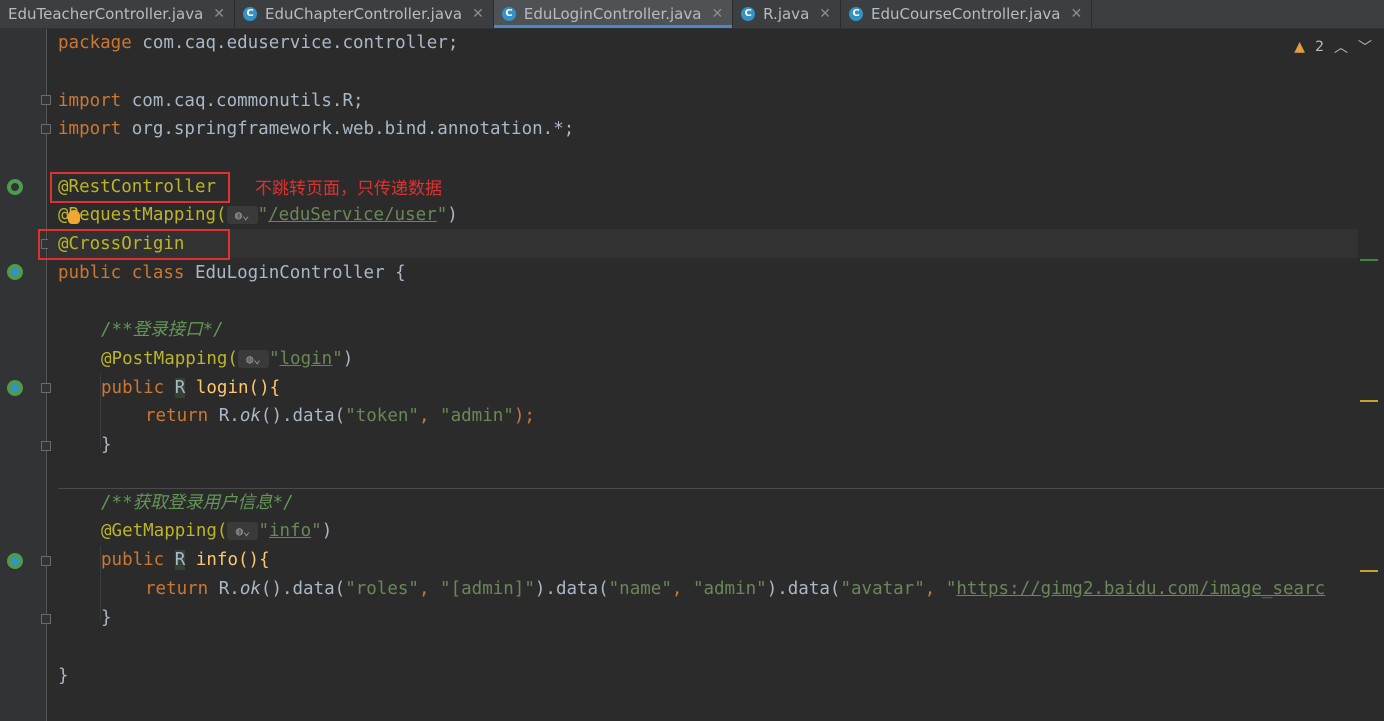  Describe the element at coordinates (258, 43) in the screenshot. I see `code-line: package com.caq.eduservice.controller;` at that location.